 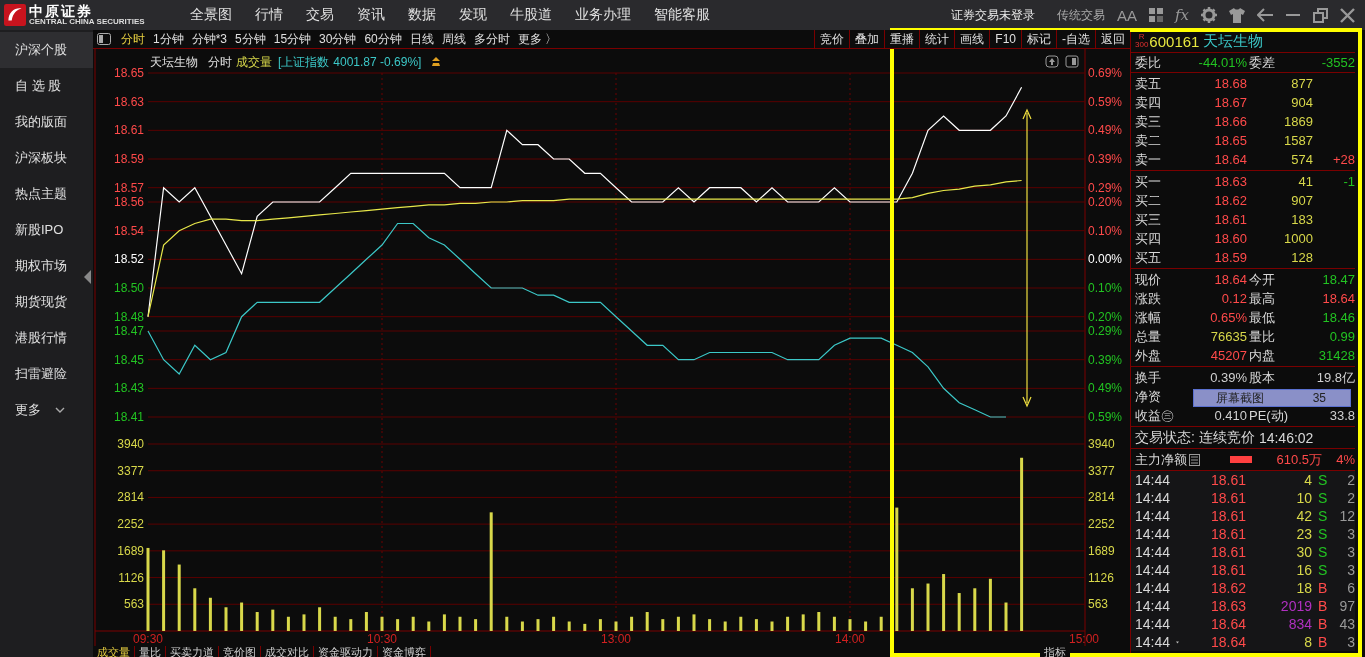 I want to click on restore-icon, so click(x=1320, y=15).